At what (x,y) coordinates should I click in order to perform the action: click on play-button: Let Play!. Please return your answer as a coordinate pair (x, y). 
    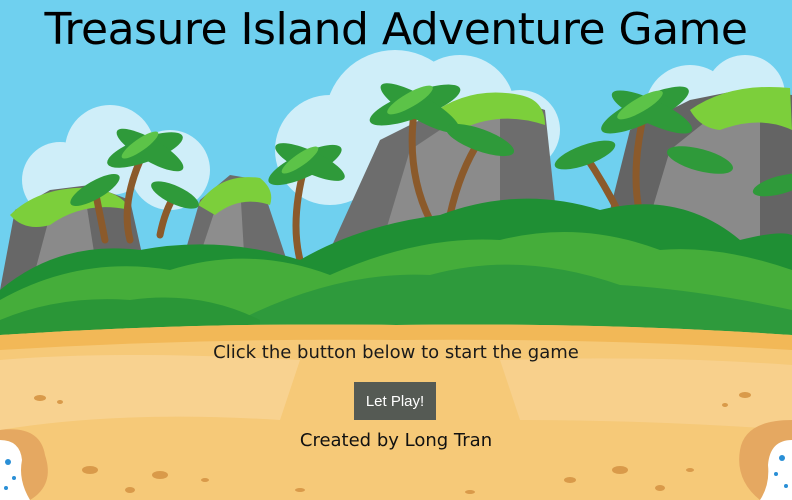
    Looking at the image, I should click on (395, 401).